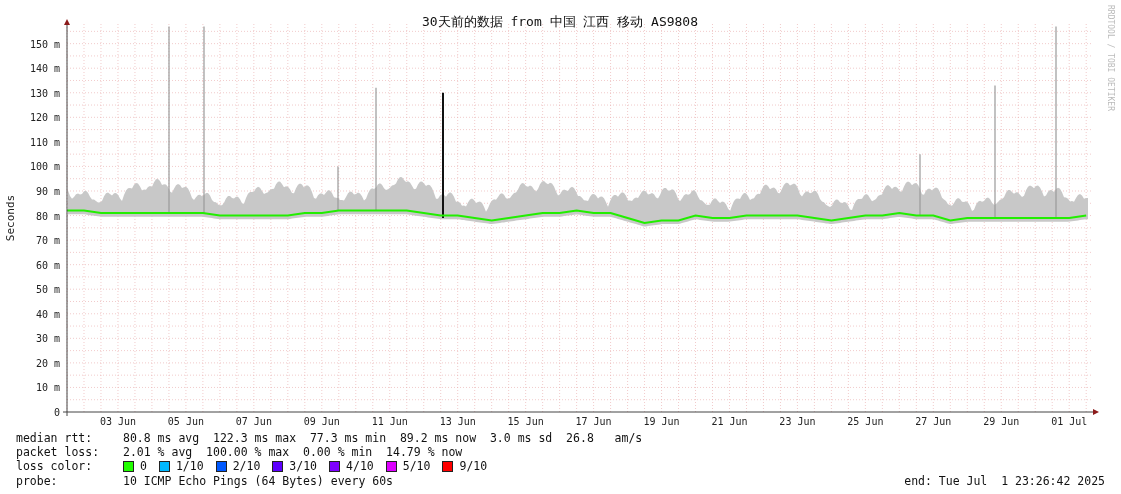  What do you see at coordinates (47, 265) in the screenshot?
I see `y-tick-label: 60 m` at bounding box center [47, 265].